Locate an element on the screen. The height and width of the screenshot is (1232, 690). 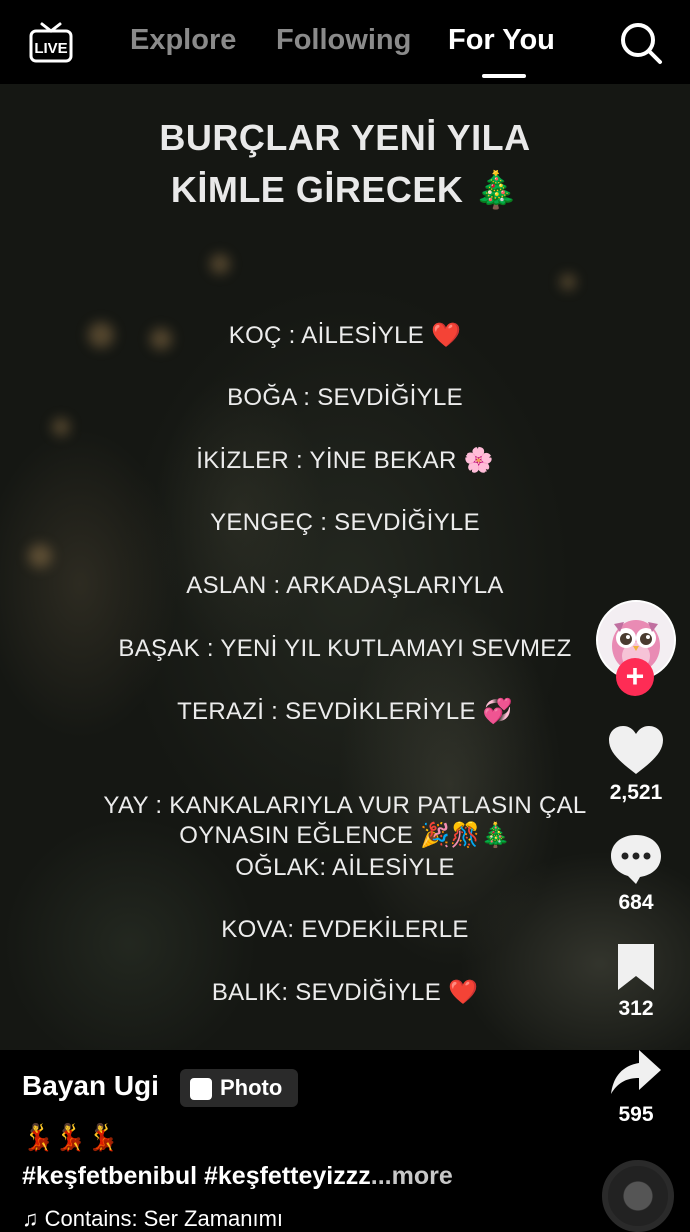
photo-badge-label: Photo is located at coordinates (251, 1087).